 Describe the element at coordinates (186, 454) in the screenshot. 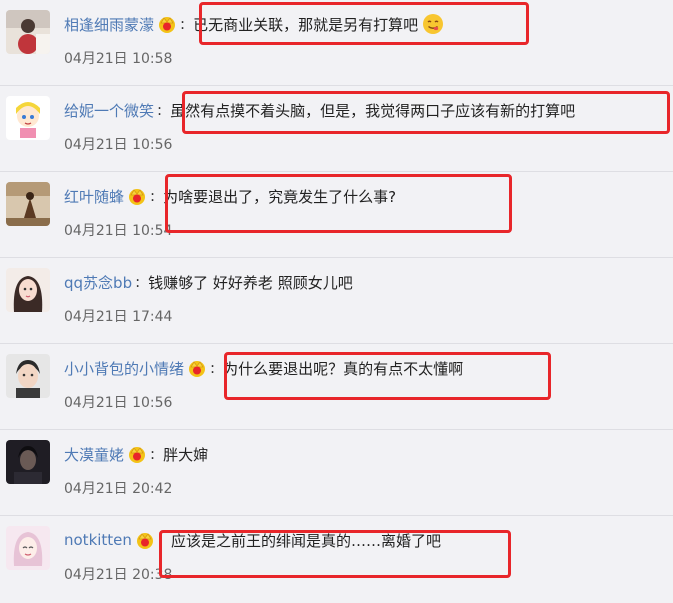

I see `comment-text: 胖大婶` at that location.